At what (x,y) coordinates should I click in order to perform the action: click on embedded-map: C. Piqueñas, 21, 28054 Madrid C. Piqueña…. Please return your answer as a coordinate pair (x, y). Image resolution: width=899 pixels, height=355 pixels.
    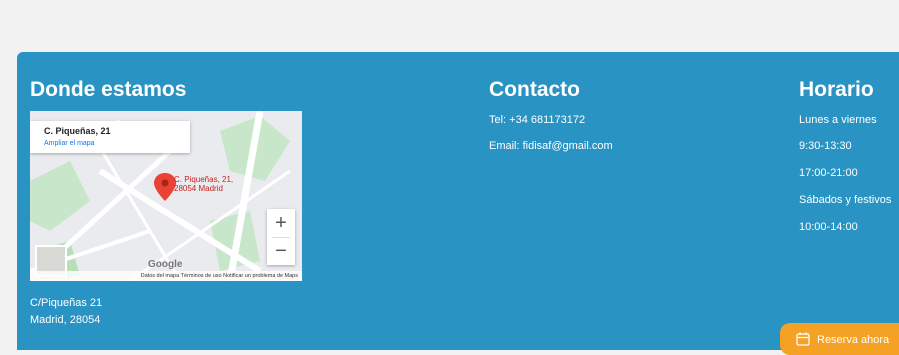
    Looking at the image, I should click on (166, 196).